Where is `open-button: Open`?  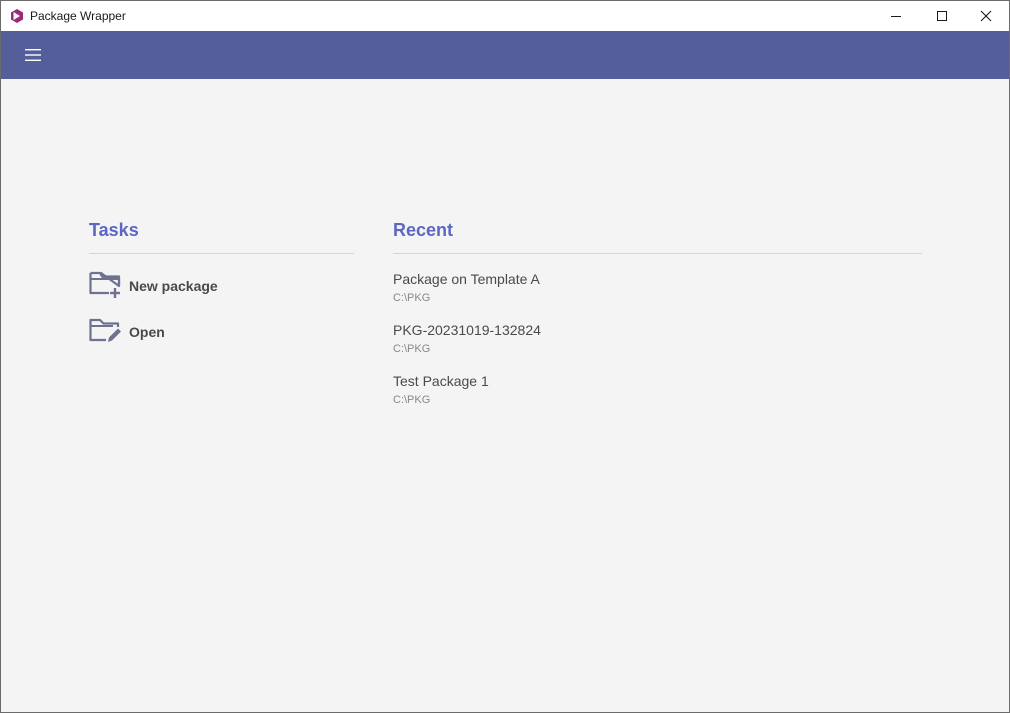 open-button: Open is located at coordinates (189, 330).